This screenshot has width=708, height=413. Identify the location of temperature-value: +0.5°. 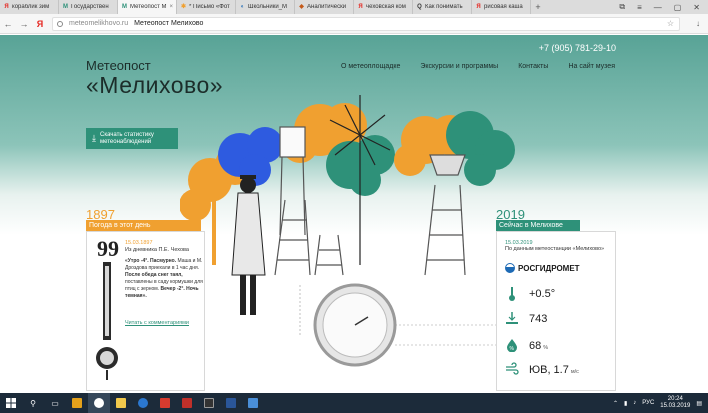
(542, 294).